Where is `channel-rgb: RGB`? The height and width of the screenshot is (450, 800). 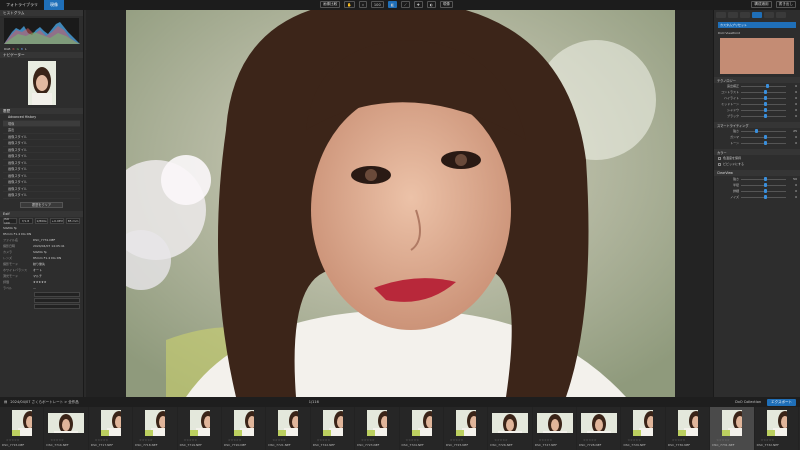
channel-rgb: RGB is located at coordinates (7, 49).